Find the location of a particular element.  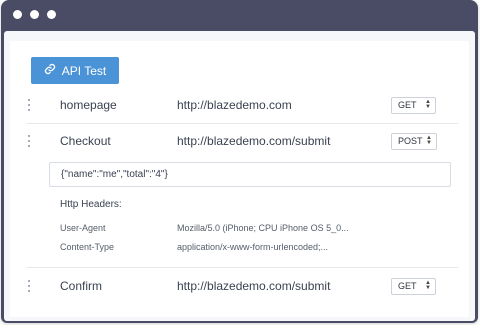

header-key: Content-Type is located at coordinates (87, 247).